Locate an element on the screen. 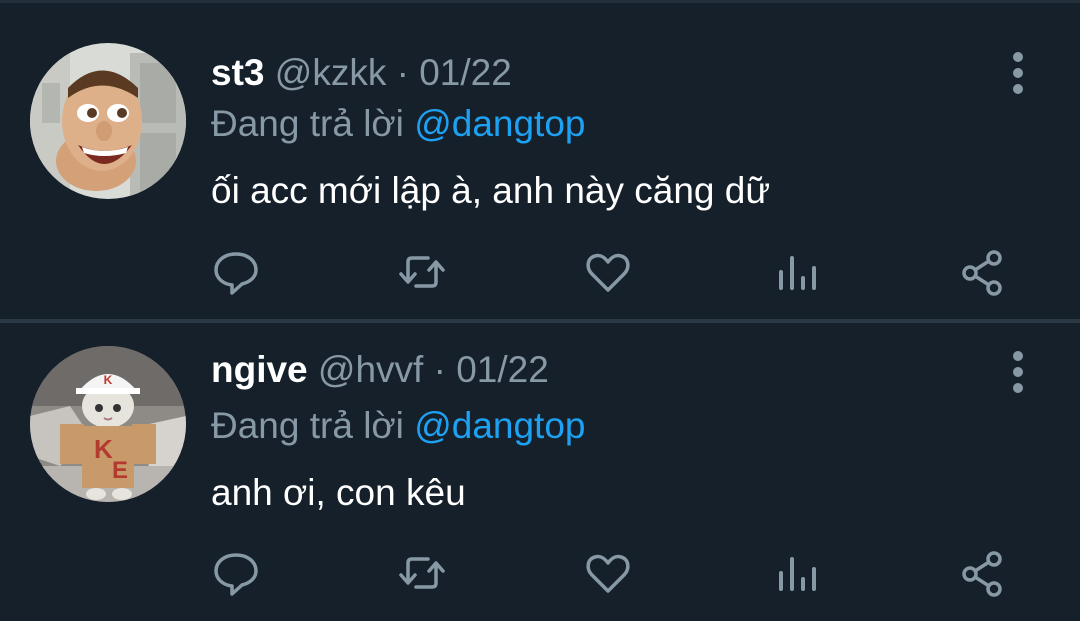  avatar is located at coordinates (108, 121).